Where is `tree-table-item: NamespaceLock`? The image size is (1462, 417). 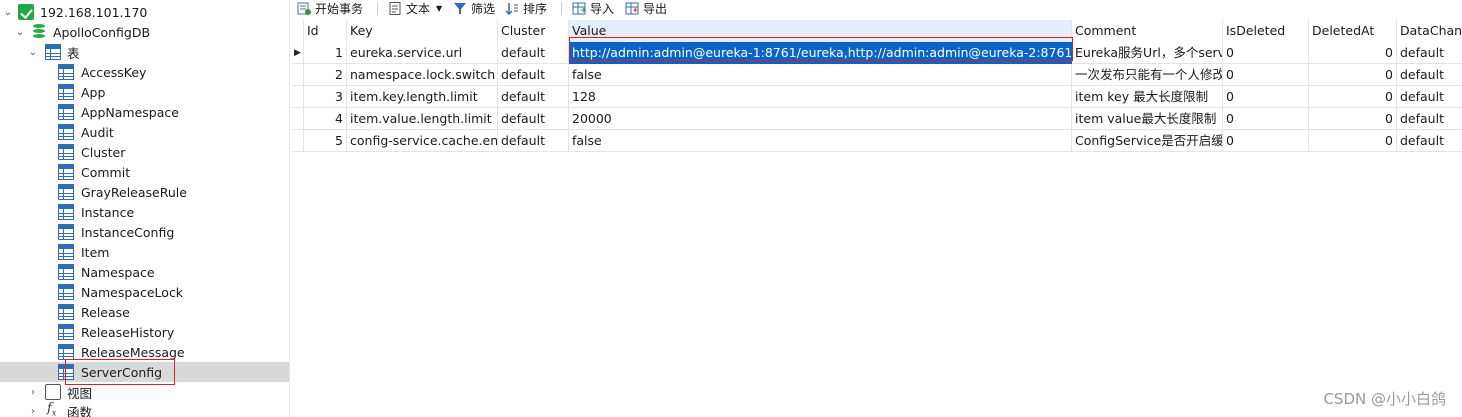
tree-table-item: NamespaceLock is located at coordinates (144, 292).